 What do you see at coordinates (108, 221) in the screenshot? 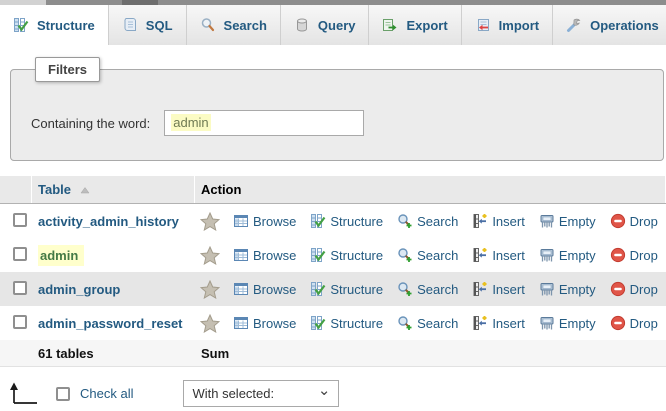
I see `table-name-link: activity_admin_history` at bounding box center [108, 221].